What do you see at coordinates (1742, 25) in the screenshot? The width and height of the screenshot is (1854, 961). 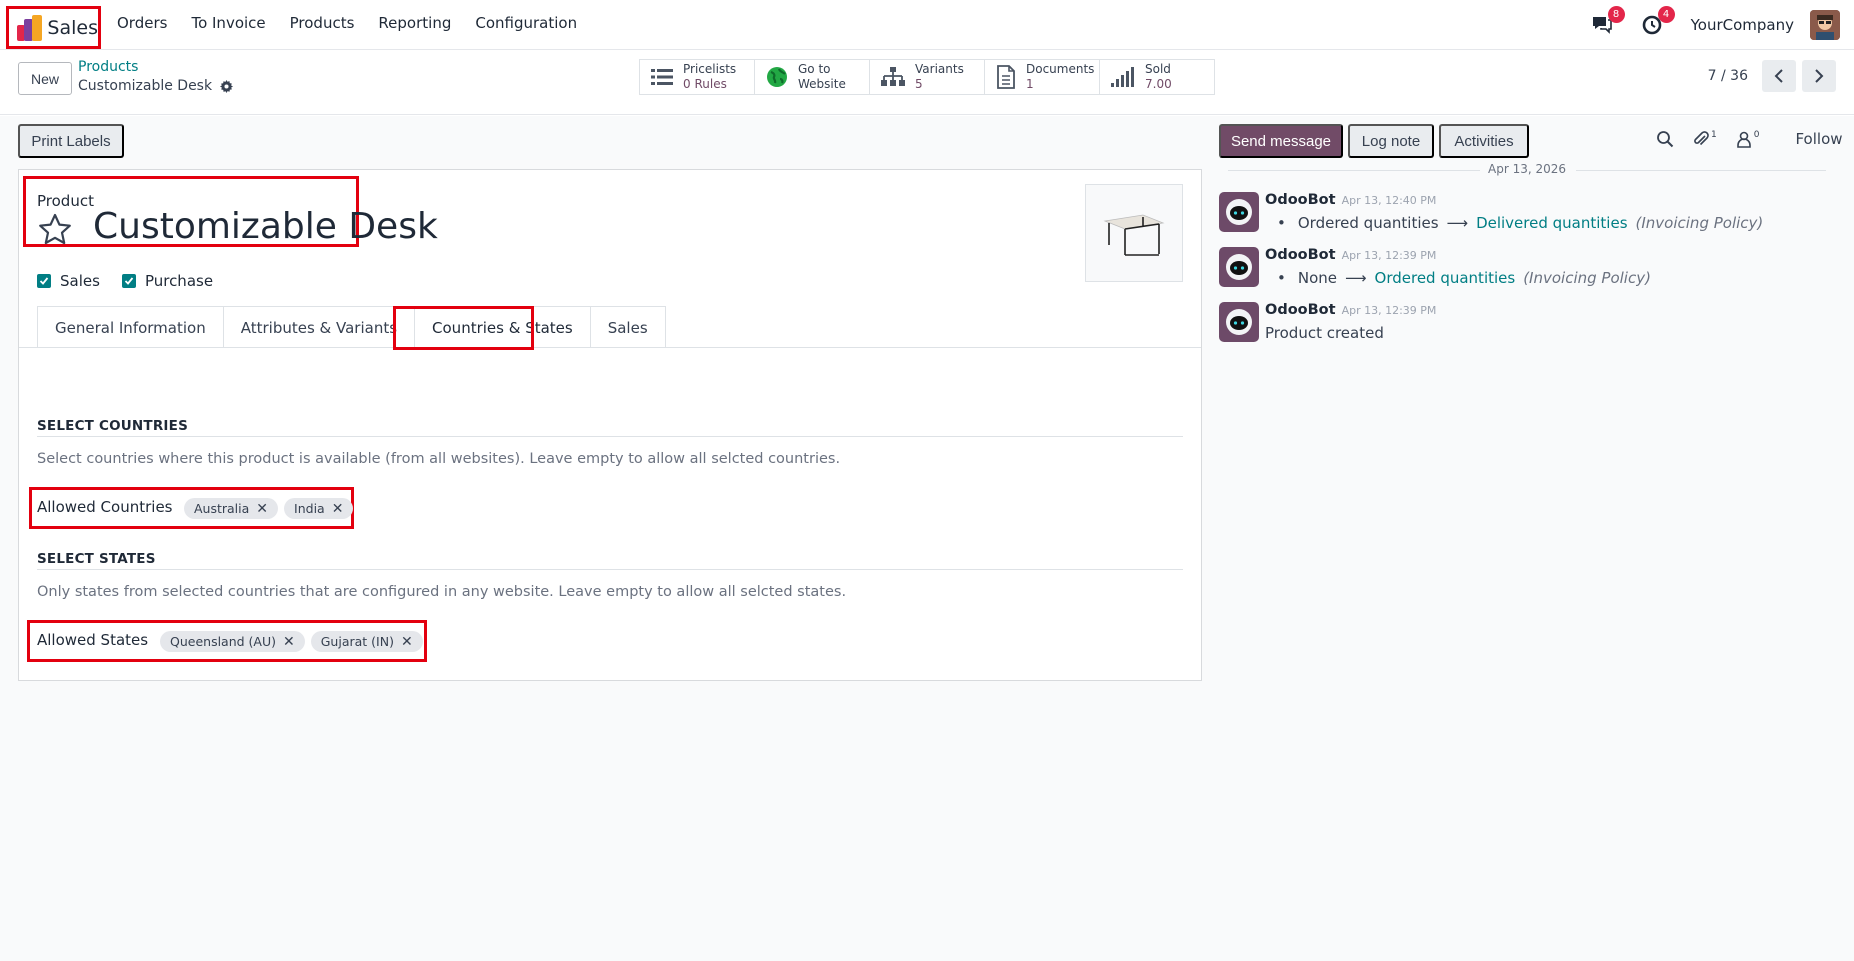 I see `company-switcher: YourCompany` at bounding box center [1742, 25].